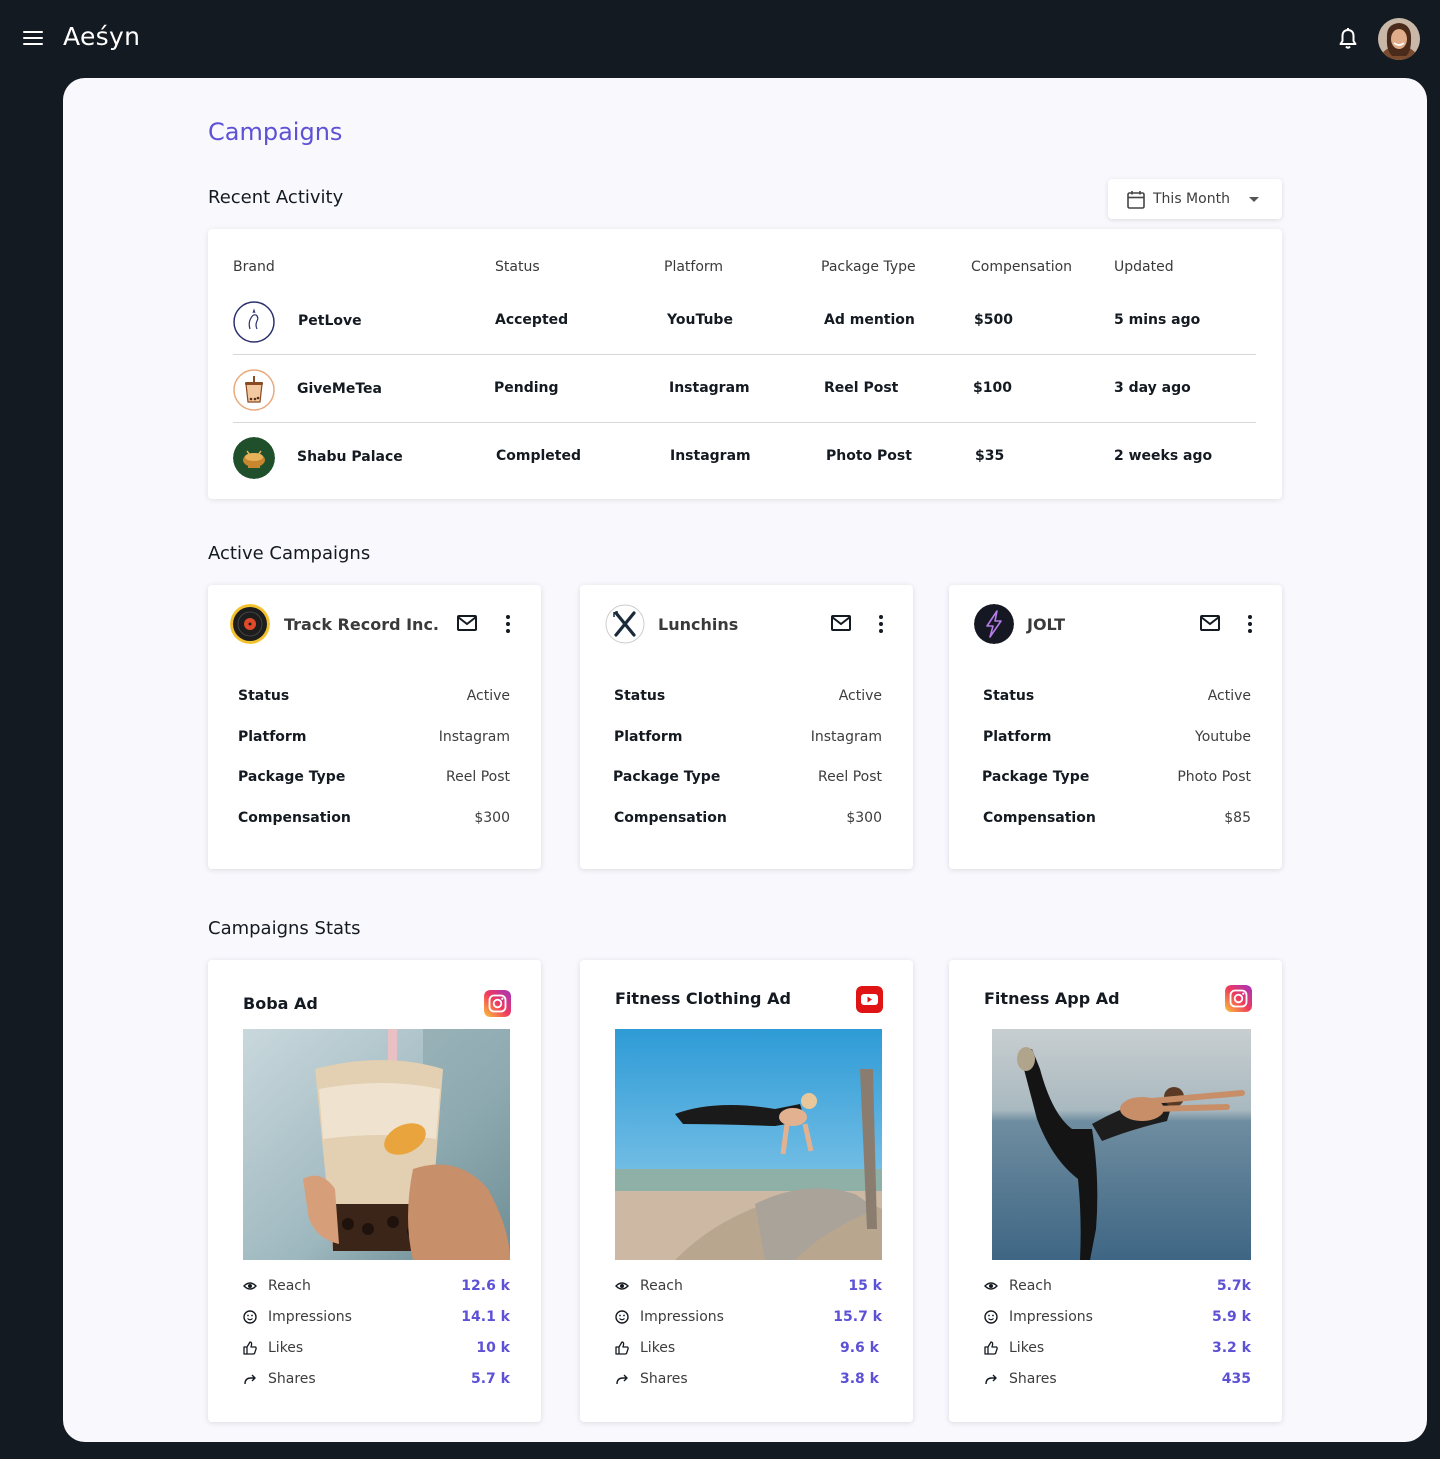 Image resolution: width=1440 pixels, height=1459 pixels. I want to click on campaign-brand-name: Track Record Inc., so click(362, 624).